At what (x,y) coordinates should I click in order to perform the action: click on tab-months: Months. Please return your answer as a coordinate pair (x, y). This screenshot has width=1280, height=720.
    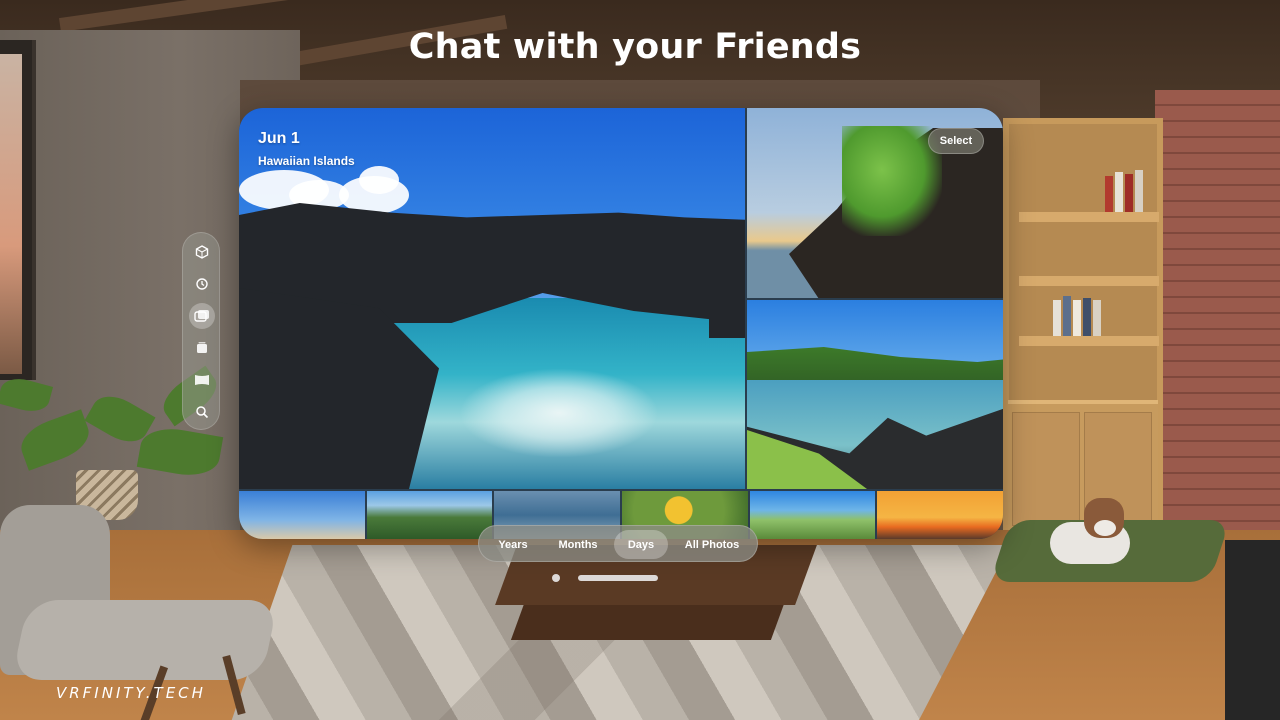
    Looking at the image, I should click on (578, 544).